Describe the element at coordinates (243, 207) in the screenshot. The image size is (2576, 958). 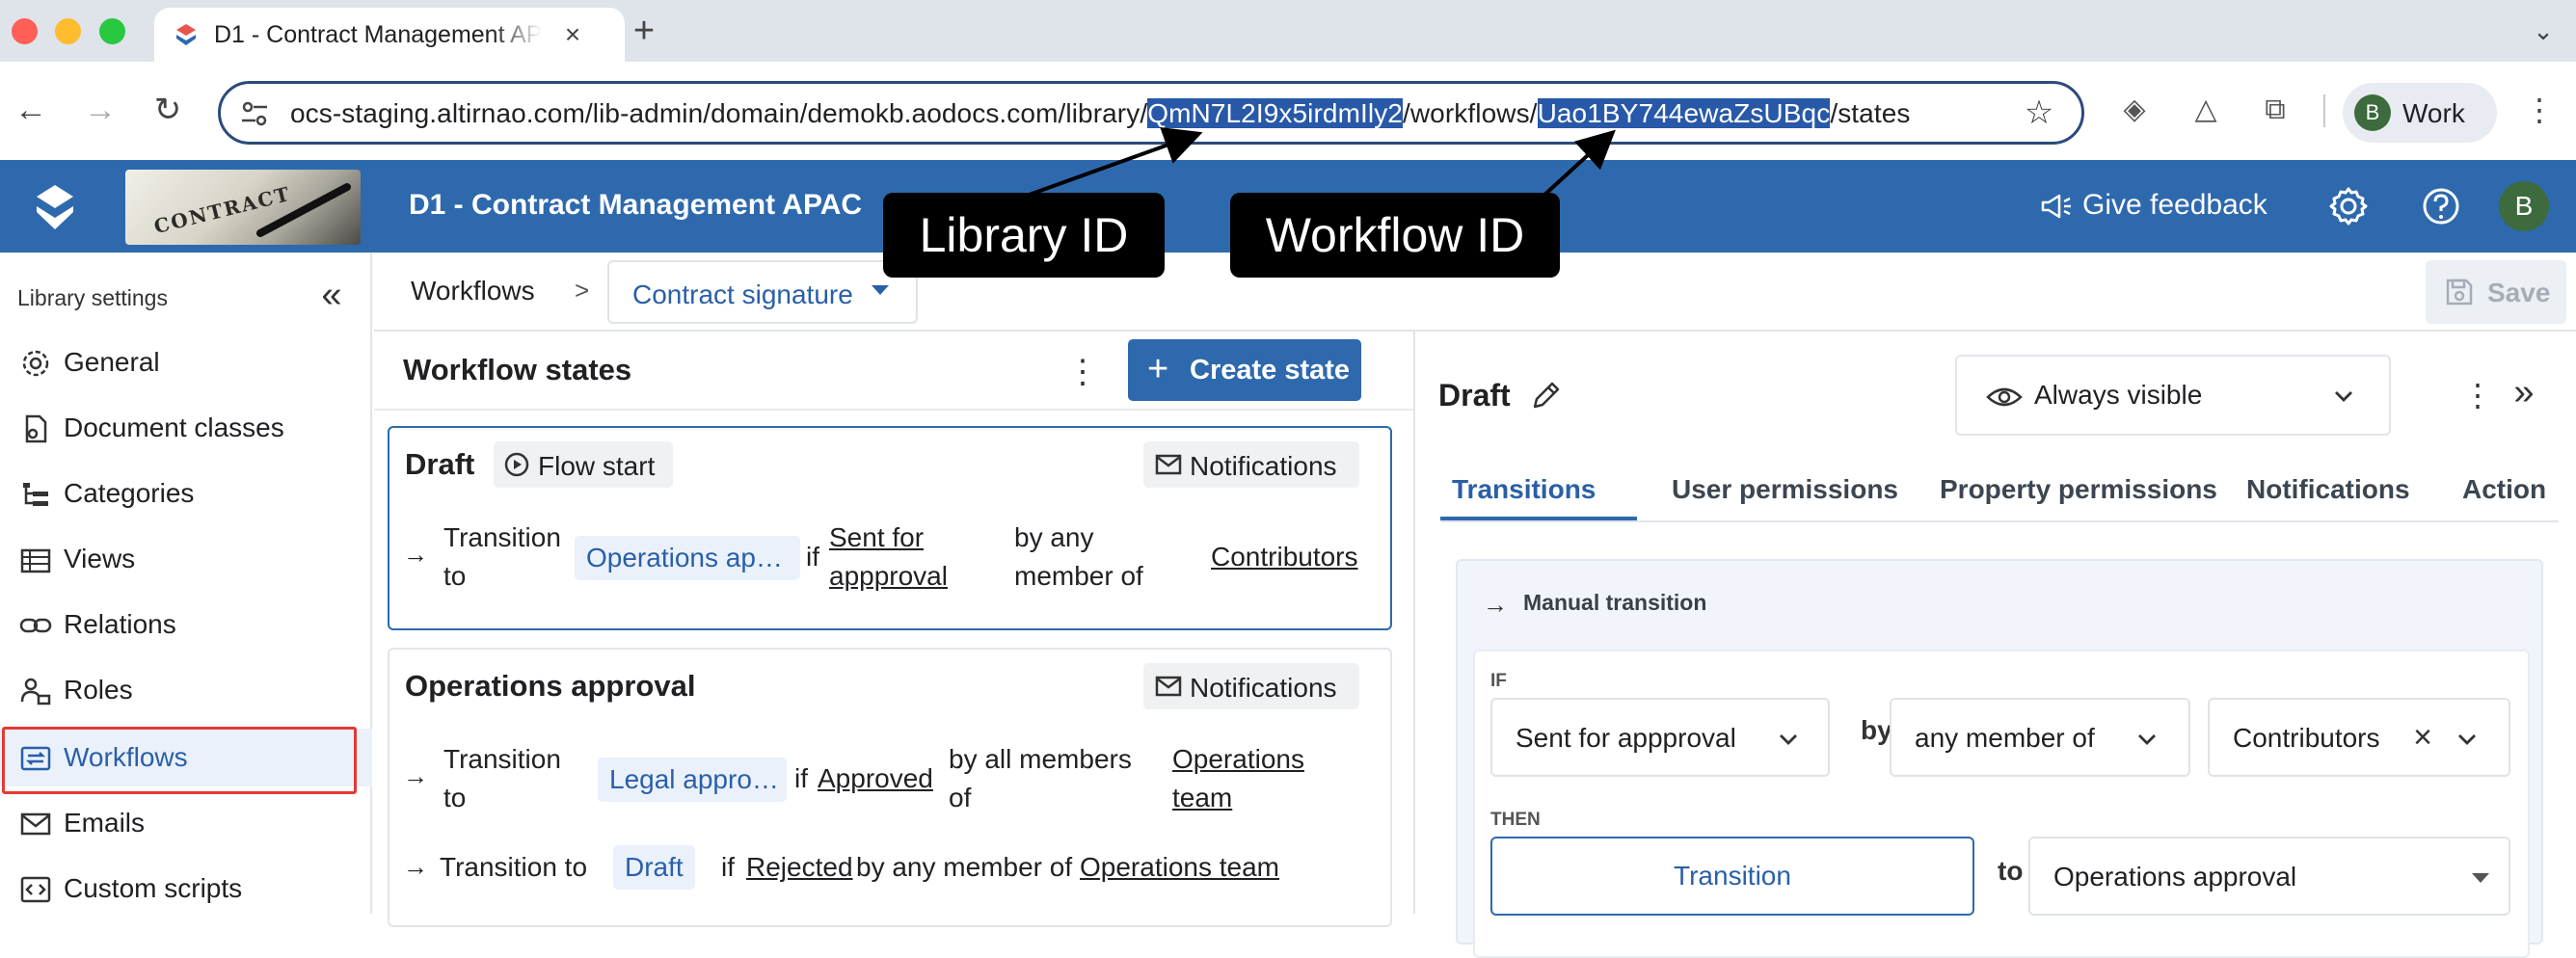
I see `library-banner-image: CONTRACT` at that location.